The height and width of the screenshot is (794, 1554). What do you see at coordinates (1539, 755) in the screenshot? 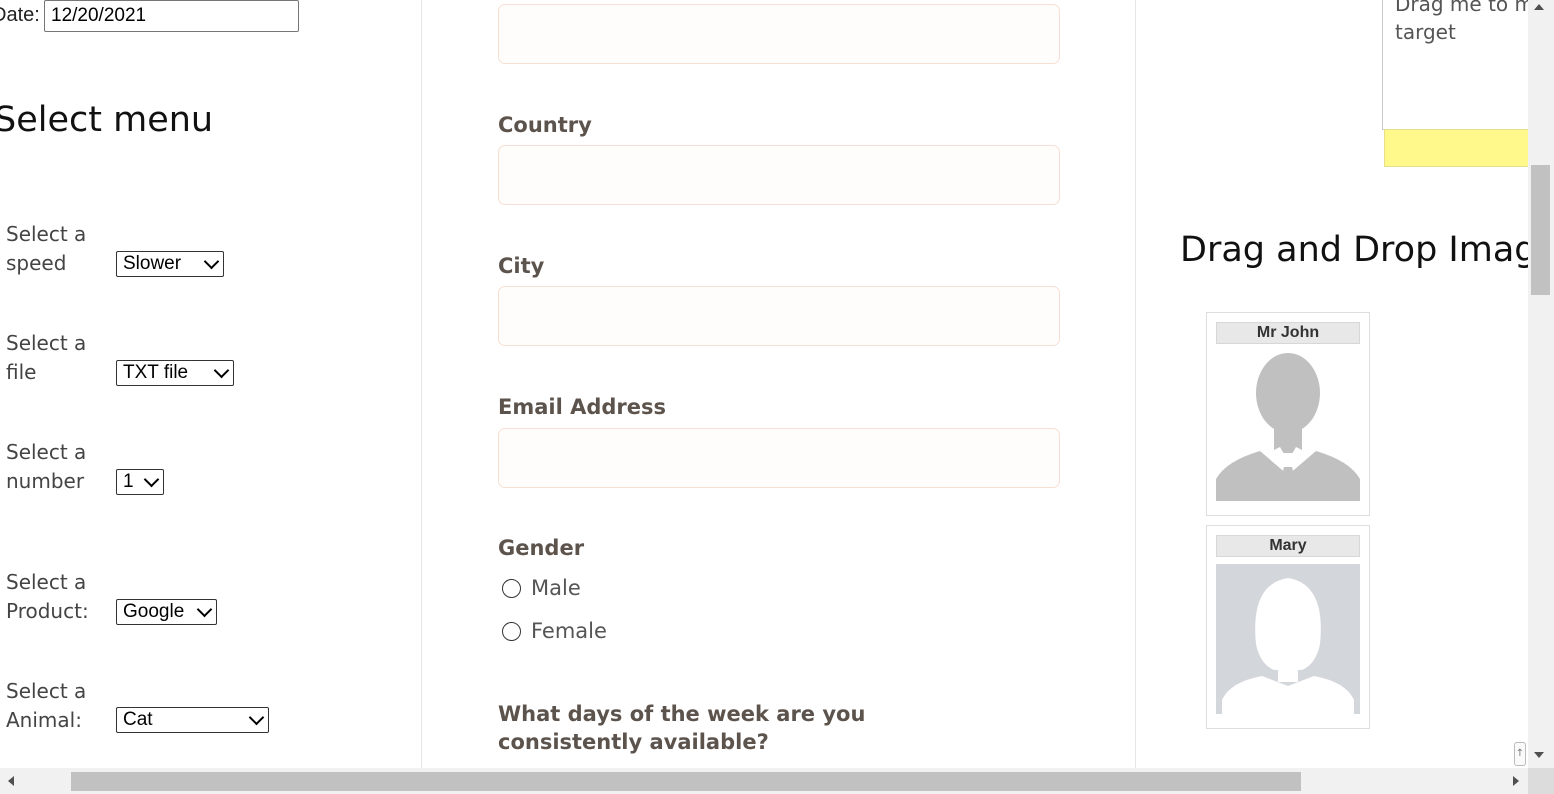
I see `scroll-down-arrow-icon` at bounding box center [1539, 755].